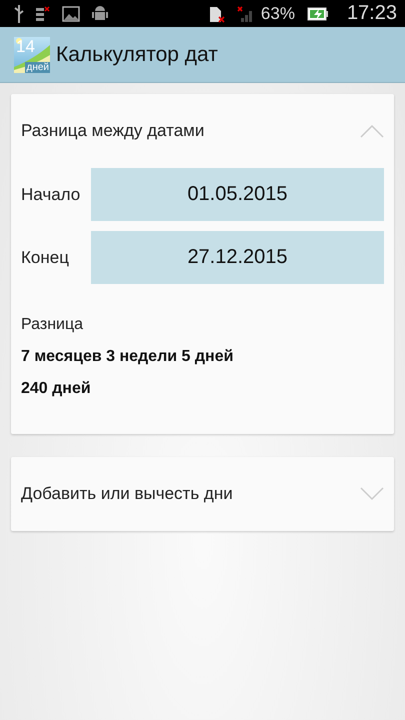  Describe the element at coordinates (56, 389) in the screenshot. I see `result-value: 240 дней` at that location.